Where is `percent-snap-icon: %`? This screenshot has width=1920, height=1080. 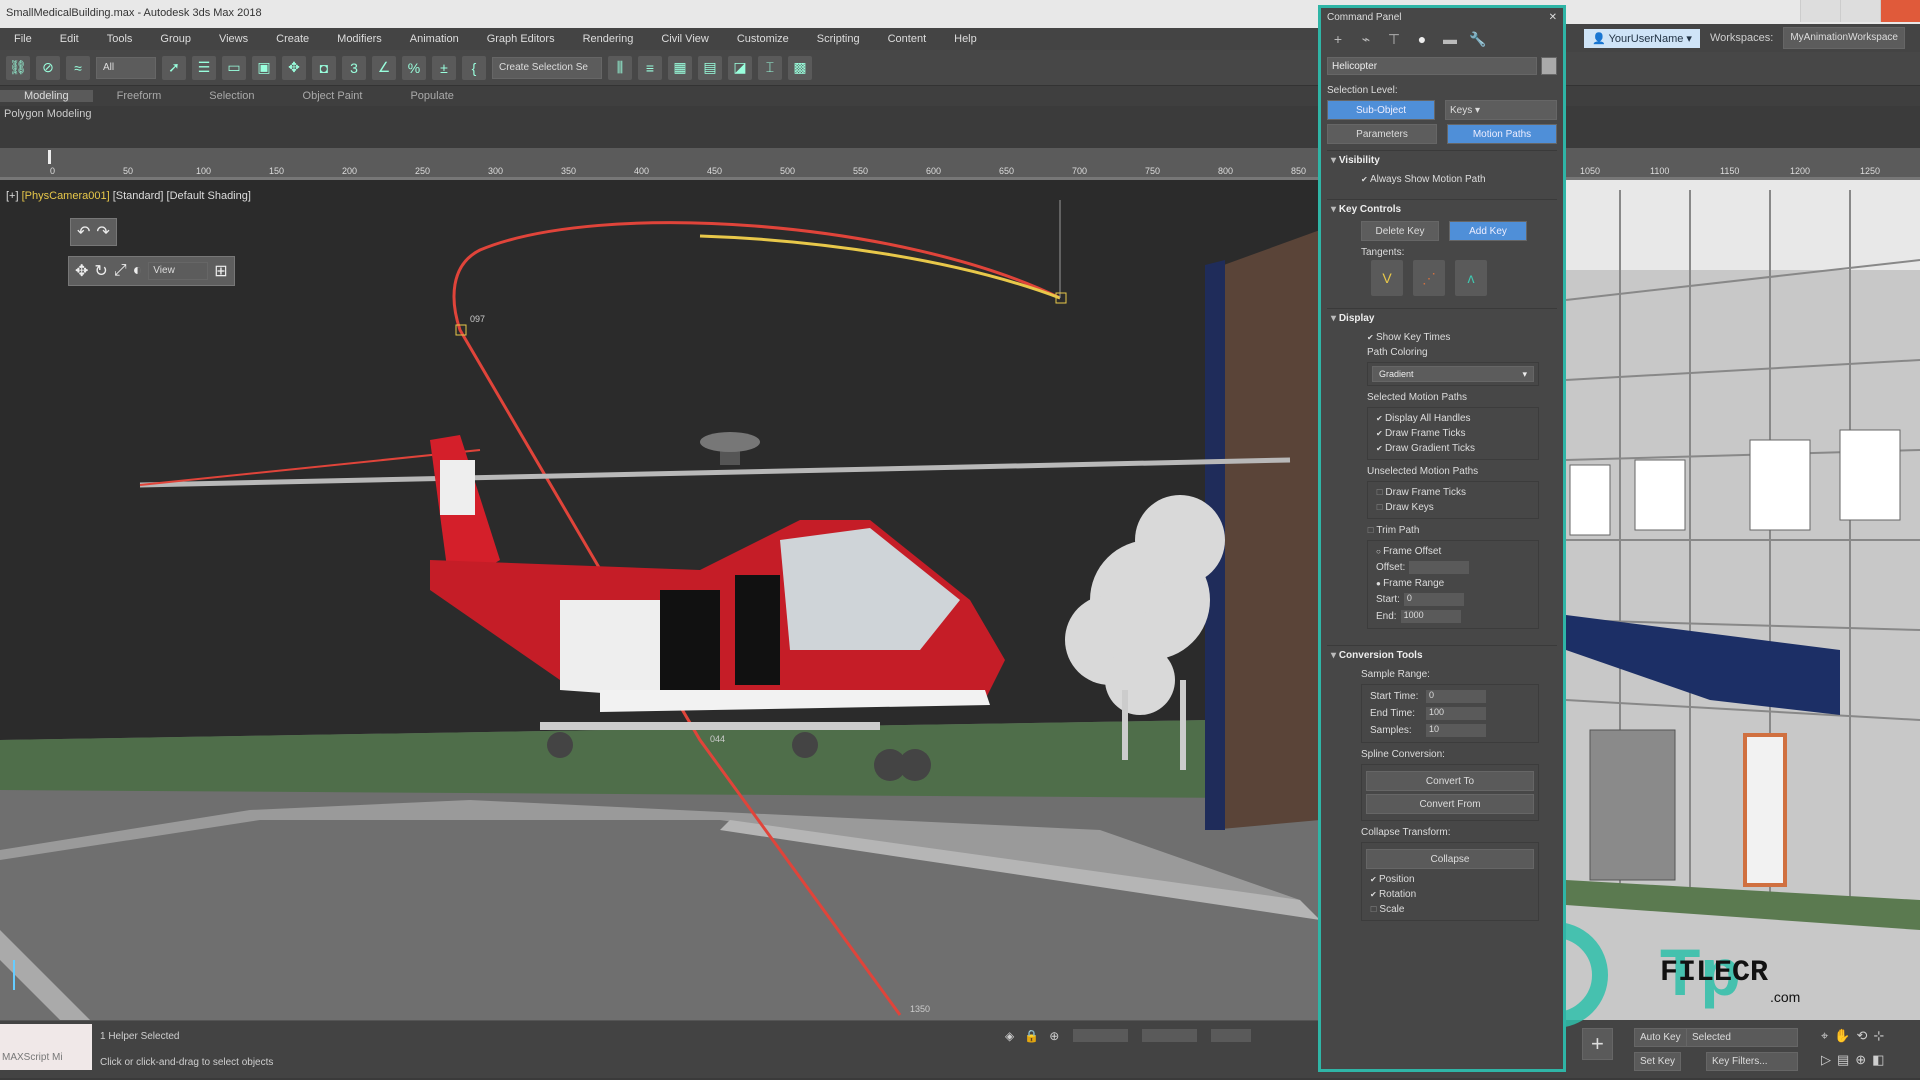 percent-snap-icon: % is located at coordinates (414, 67).